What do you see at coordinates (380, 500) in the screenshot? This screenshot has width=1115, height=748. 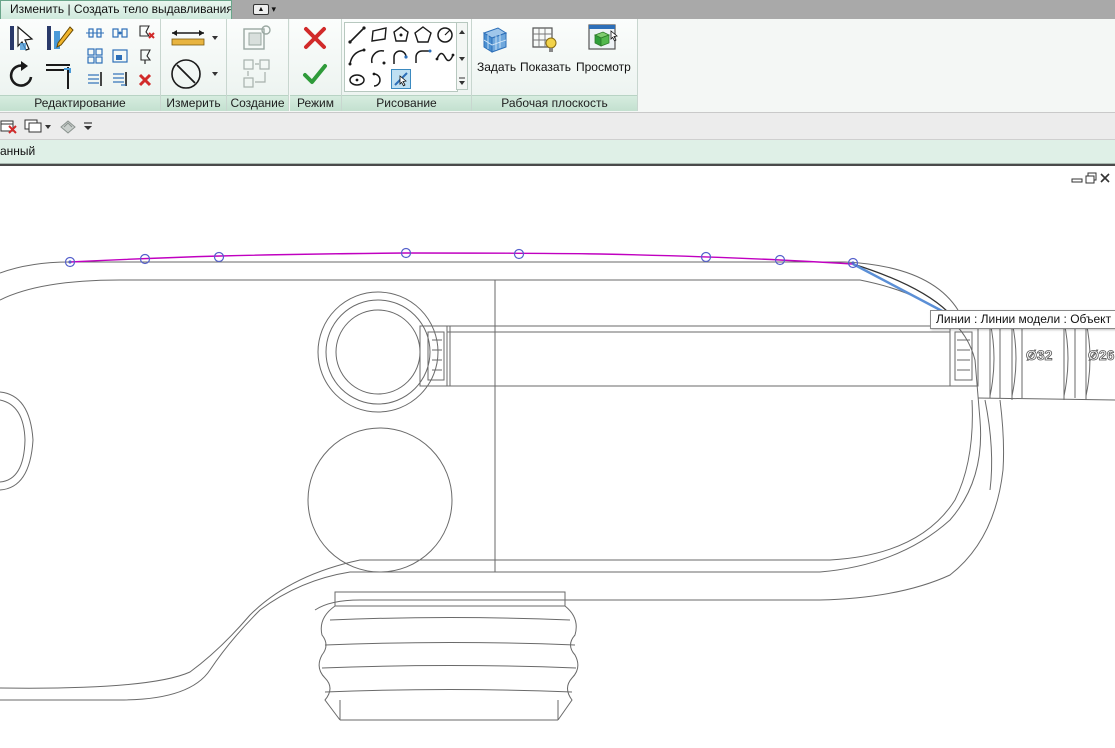 I see `lower-circle` at bounding box center [380, 500].